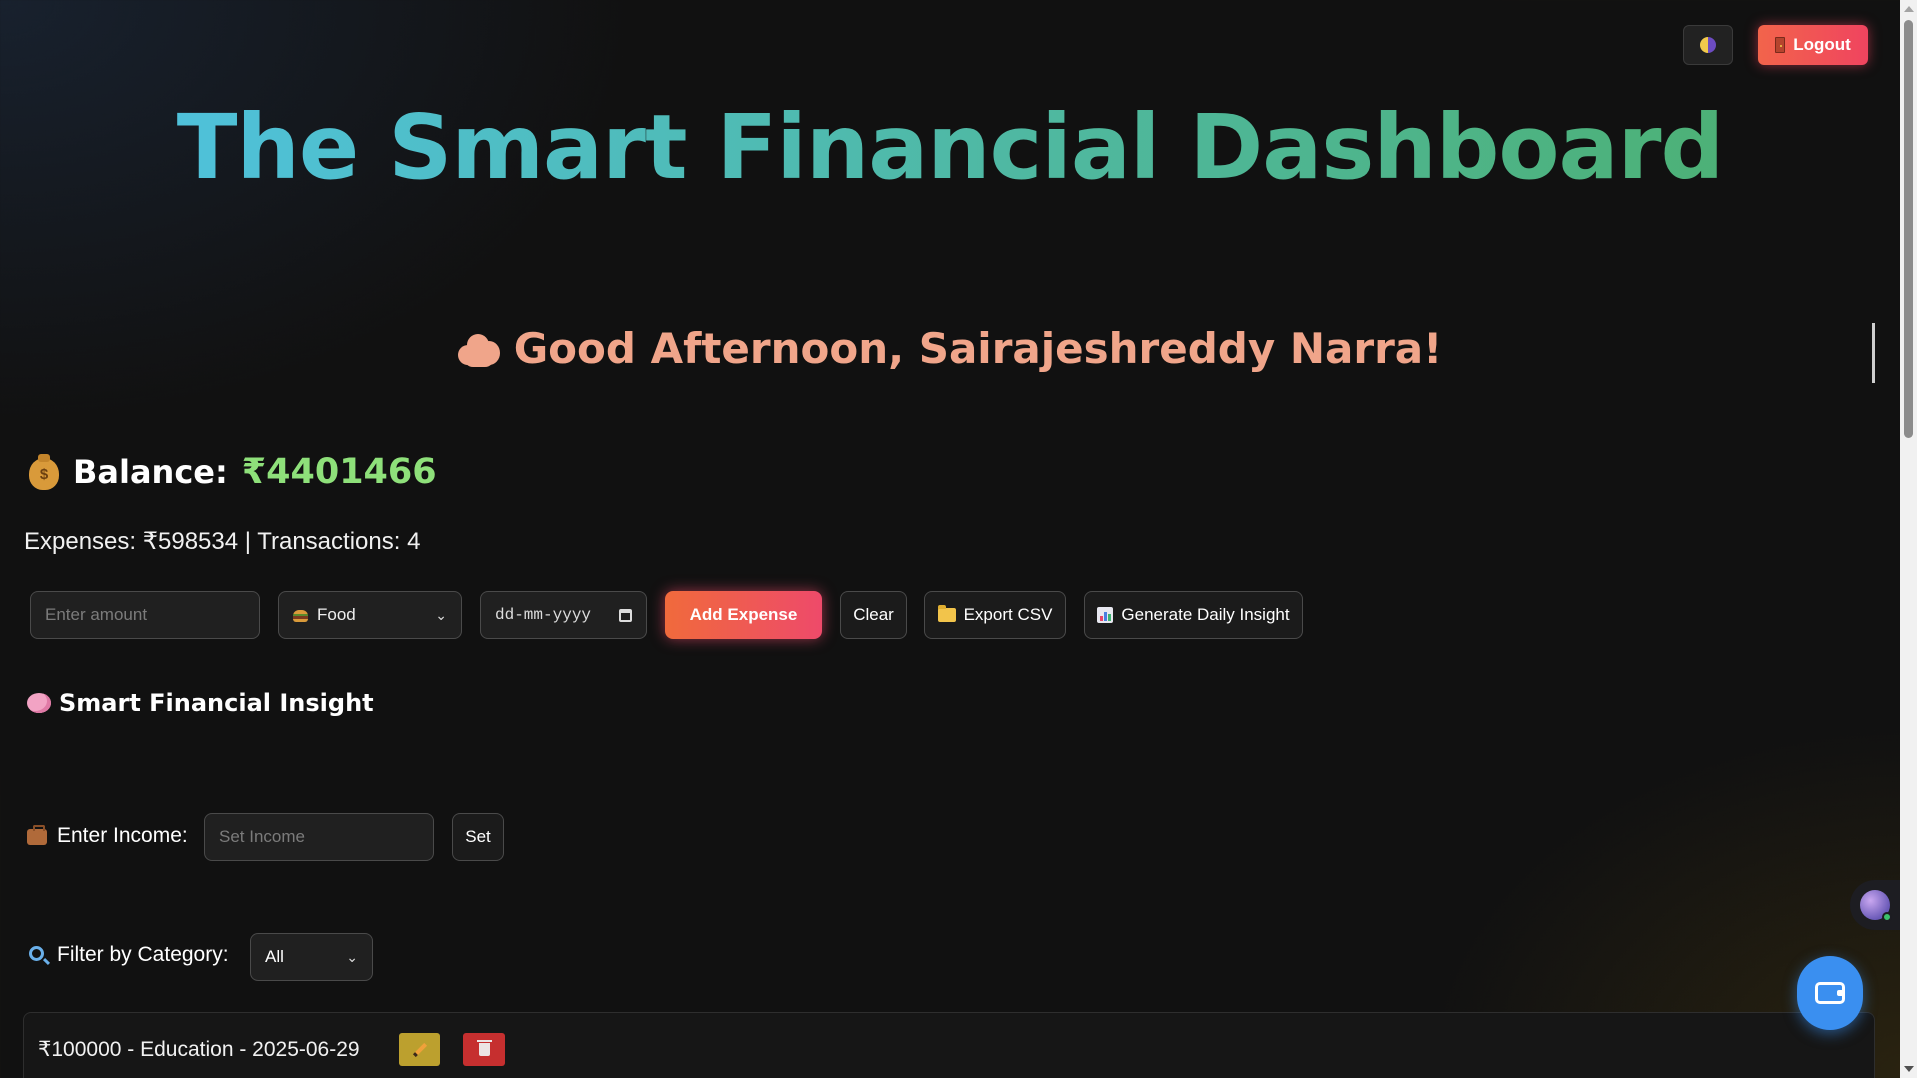 The height and width of the screenshot is (1078, 1917). I want to click on filter-selected-label: All, so click(274, 956).